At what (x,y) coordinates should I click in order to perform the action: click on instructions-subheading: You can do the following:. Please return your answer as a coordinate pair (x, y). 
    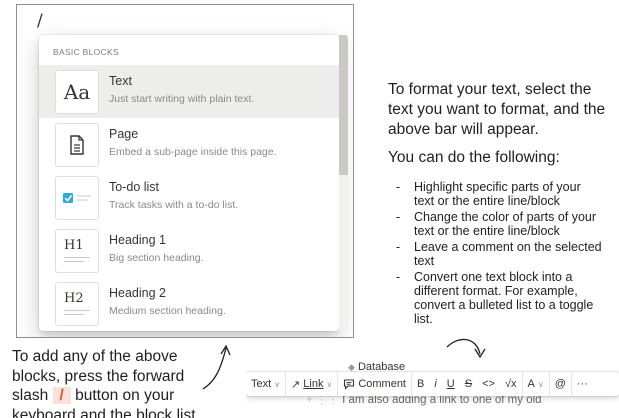
    Looking at the image, I should click on (474, 157).